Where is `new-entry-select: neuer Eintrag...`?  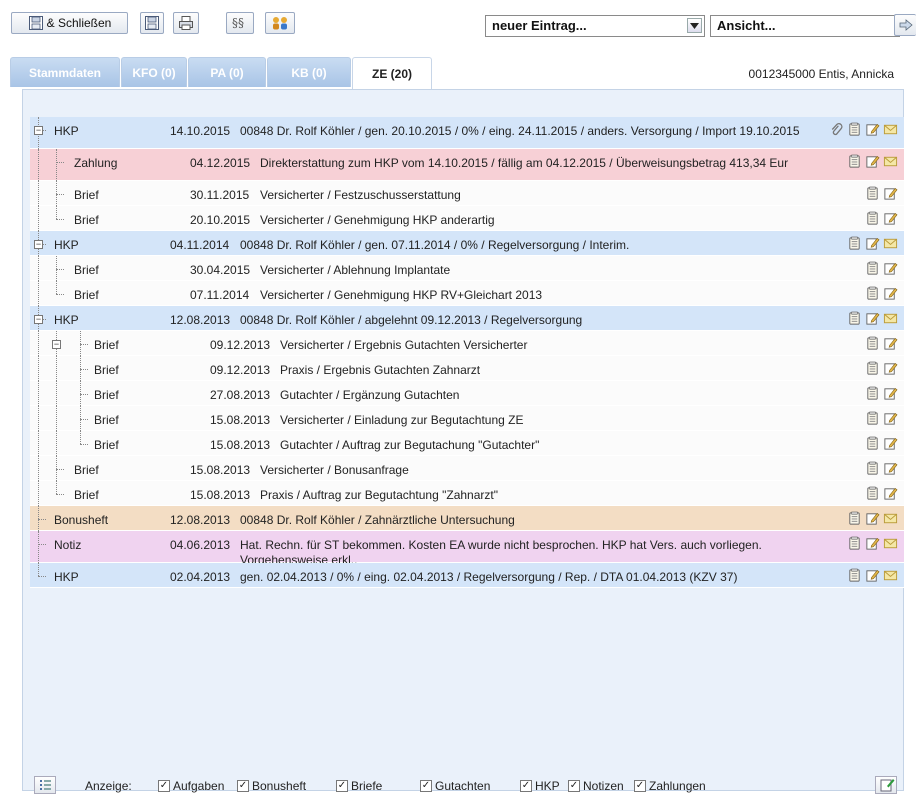
new-entry-select: neuer Eintrag... is located at coordinates (595, 26).